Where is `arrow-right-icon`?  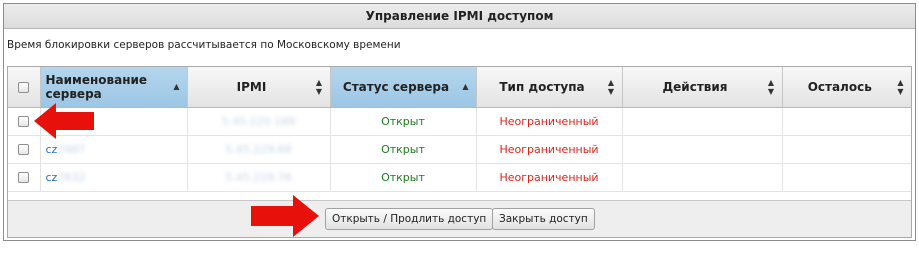
arrow-right-icon is located at coordinates (285, 216).